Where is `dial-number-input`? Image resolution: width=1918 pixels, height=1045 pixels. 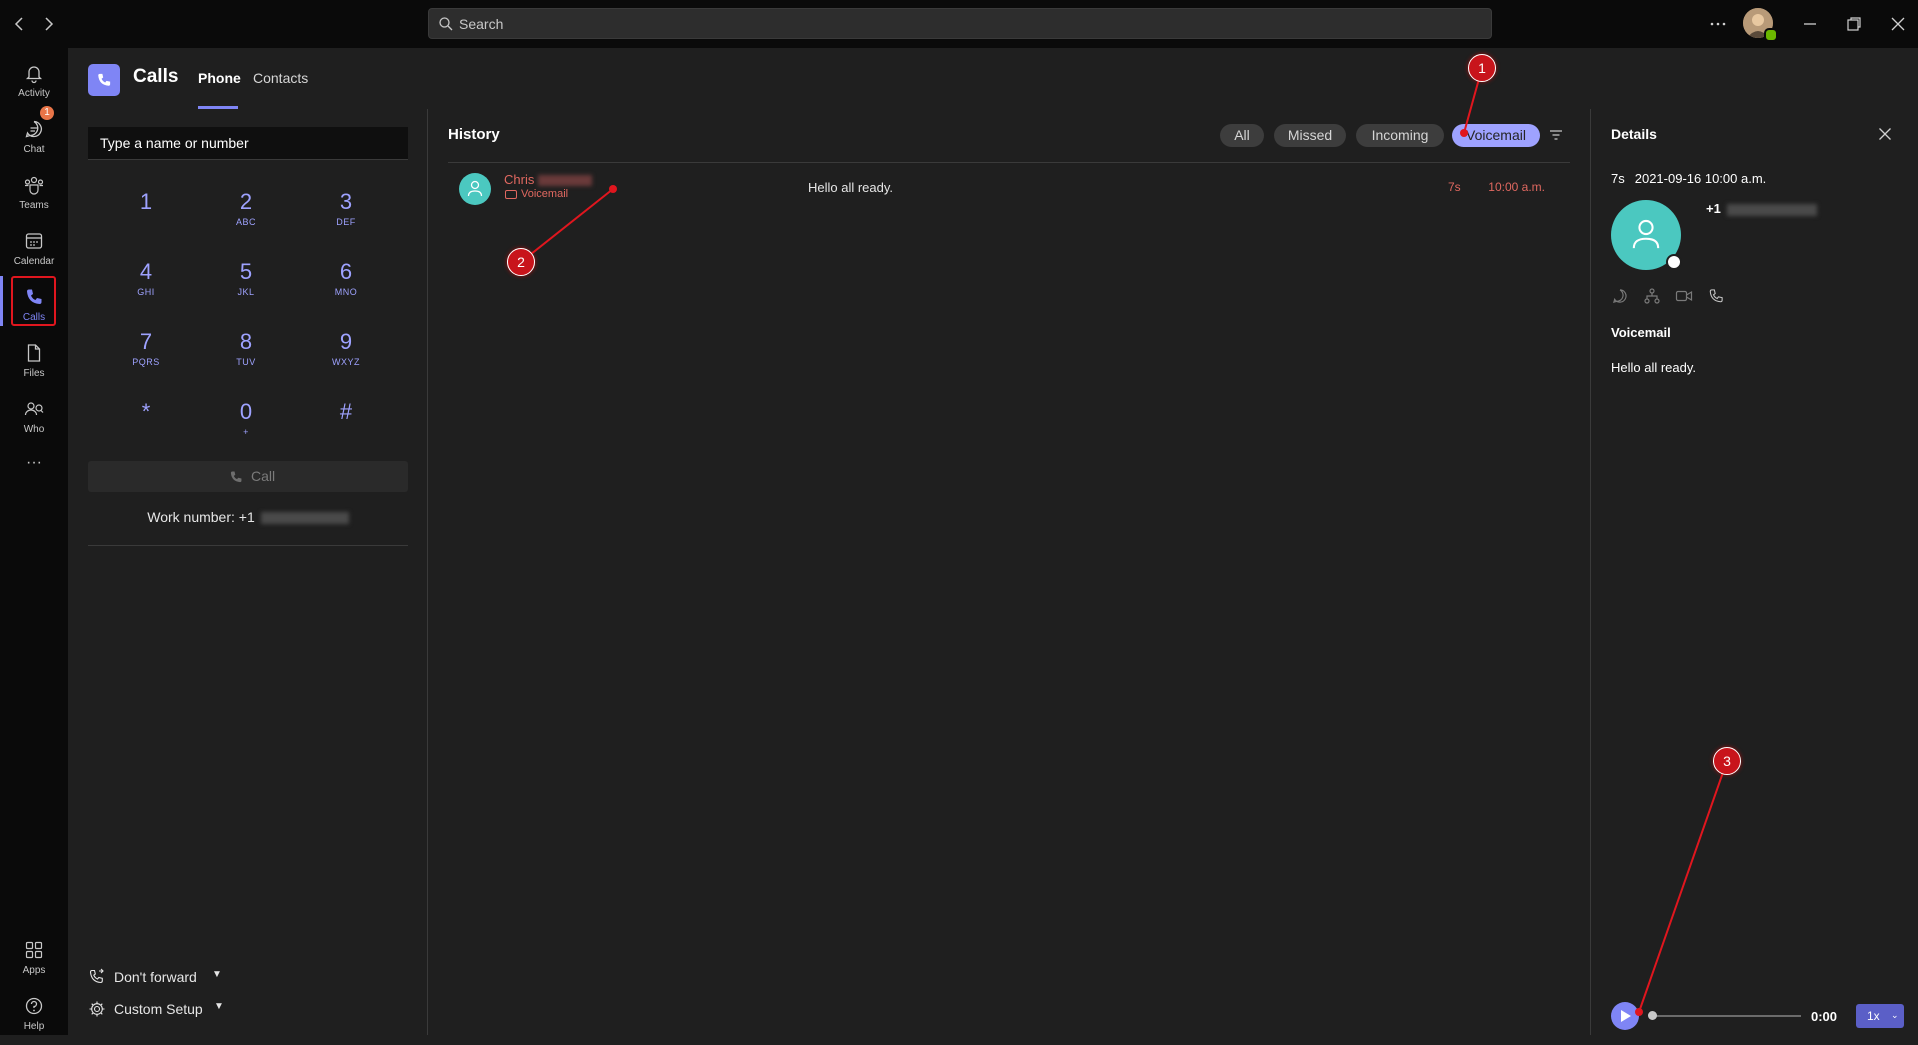 dial-number-input is located at coordinates (248, 143).